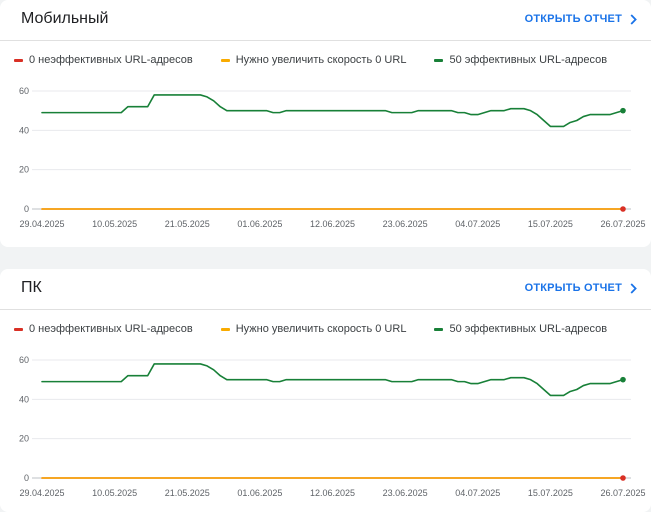 Image resolution: width=651 pixels, height=512 pixels. Describe the element at coordinates (325, 289) in the screenshot. I see `card-header: ПК ОТКРЫТЬ ОТЧЕТ` at that location.